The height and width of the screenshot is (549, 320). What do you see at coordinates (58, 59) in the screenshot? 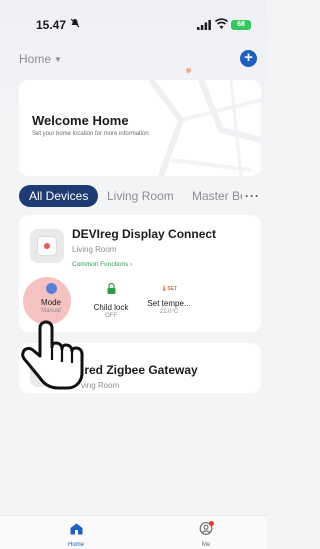
I see `caret-down-icon: ▼` at bounding box center [58, 59].